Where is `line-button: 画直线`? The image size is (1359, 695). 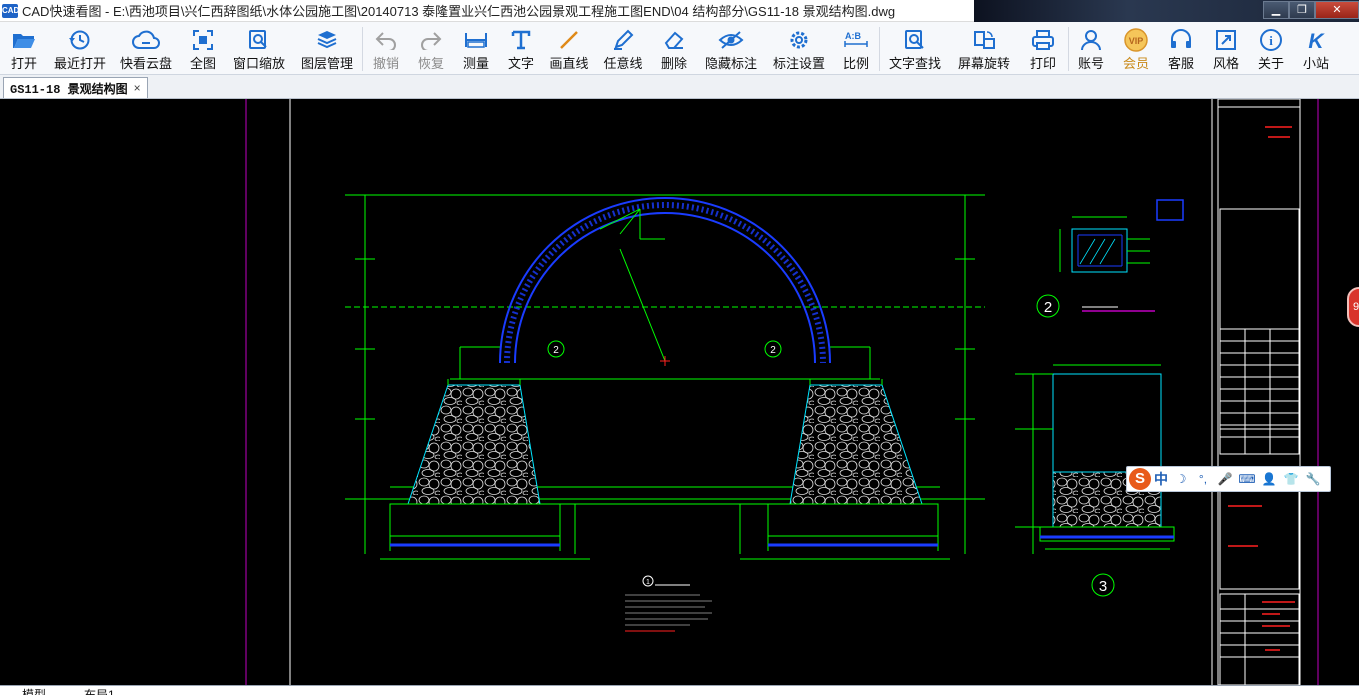 line-button: 画直线 is located at coordinates (569, 48).